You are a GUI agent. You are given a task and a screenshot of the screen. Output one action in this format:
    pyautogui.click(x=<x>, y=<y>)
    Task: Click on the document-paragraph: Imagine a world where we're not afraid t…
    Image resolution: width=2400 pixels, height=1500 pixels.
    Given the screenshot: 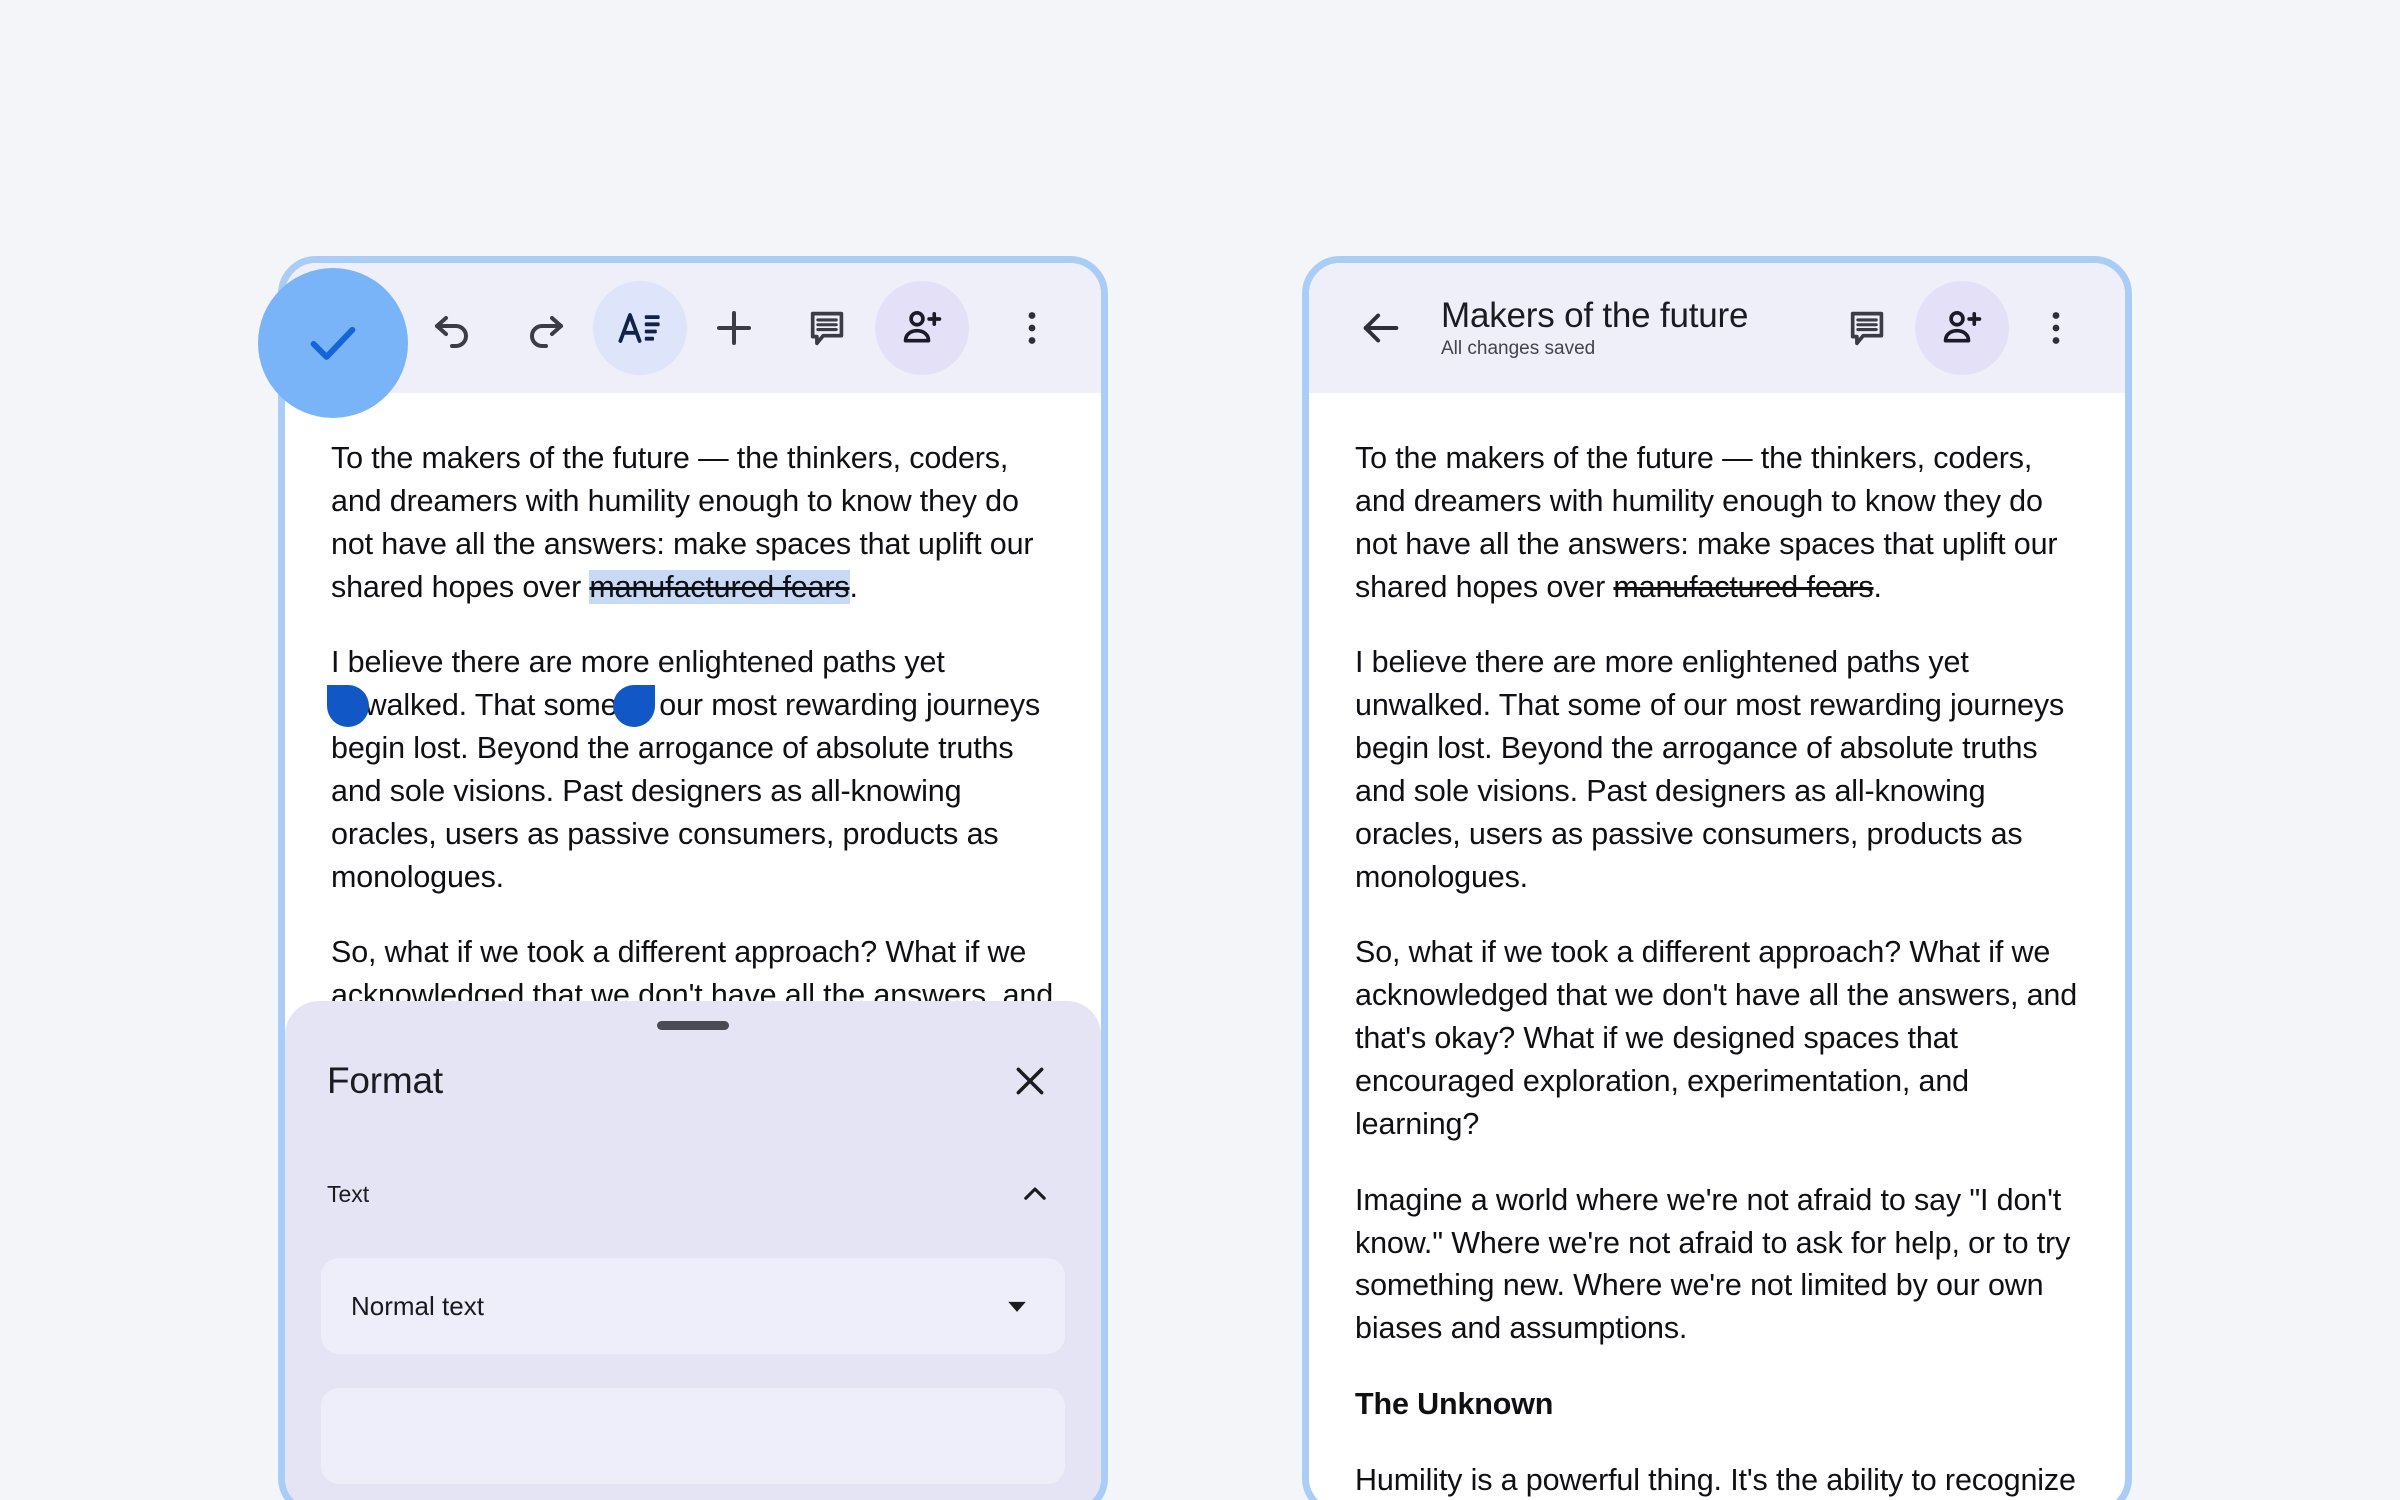 What is the action you would take?
    pyautogui.click(x=1713, y=1264)
    